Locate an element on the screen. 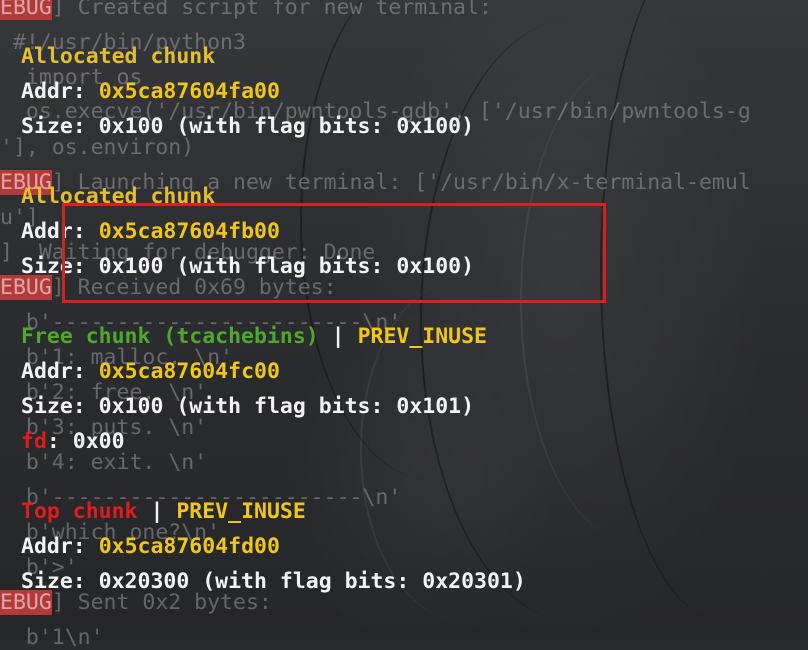  chunk-size-row: Size: 0x100 (with flag bits: 0x101) is located at coordinates (248, 406).